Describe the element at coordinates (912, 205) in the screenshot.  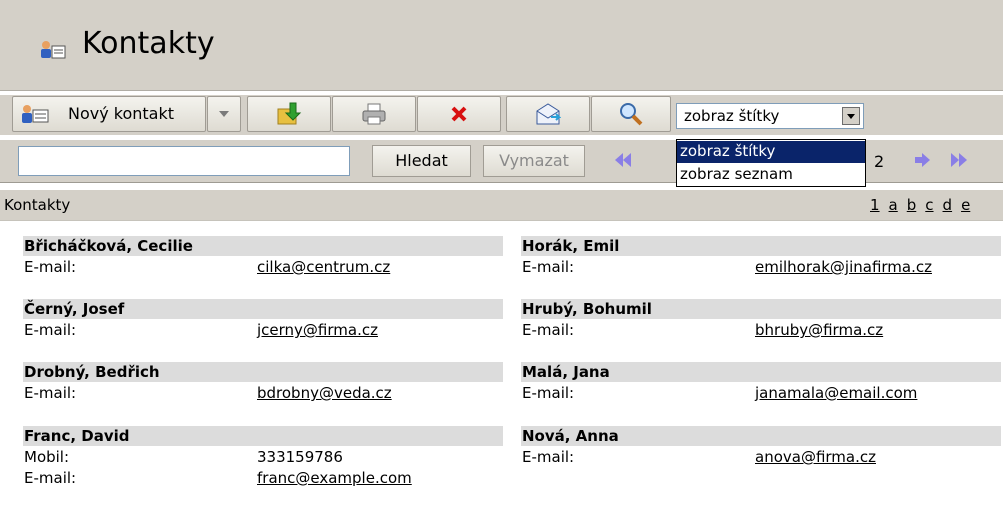
I see `letter-link: b` at that location.